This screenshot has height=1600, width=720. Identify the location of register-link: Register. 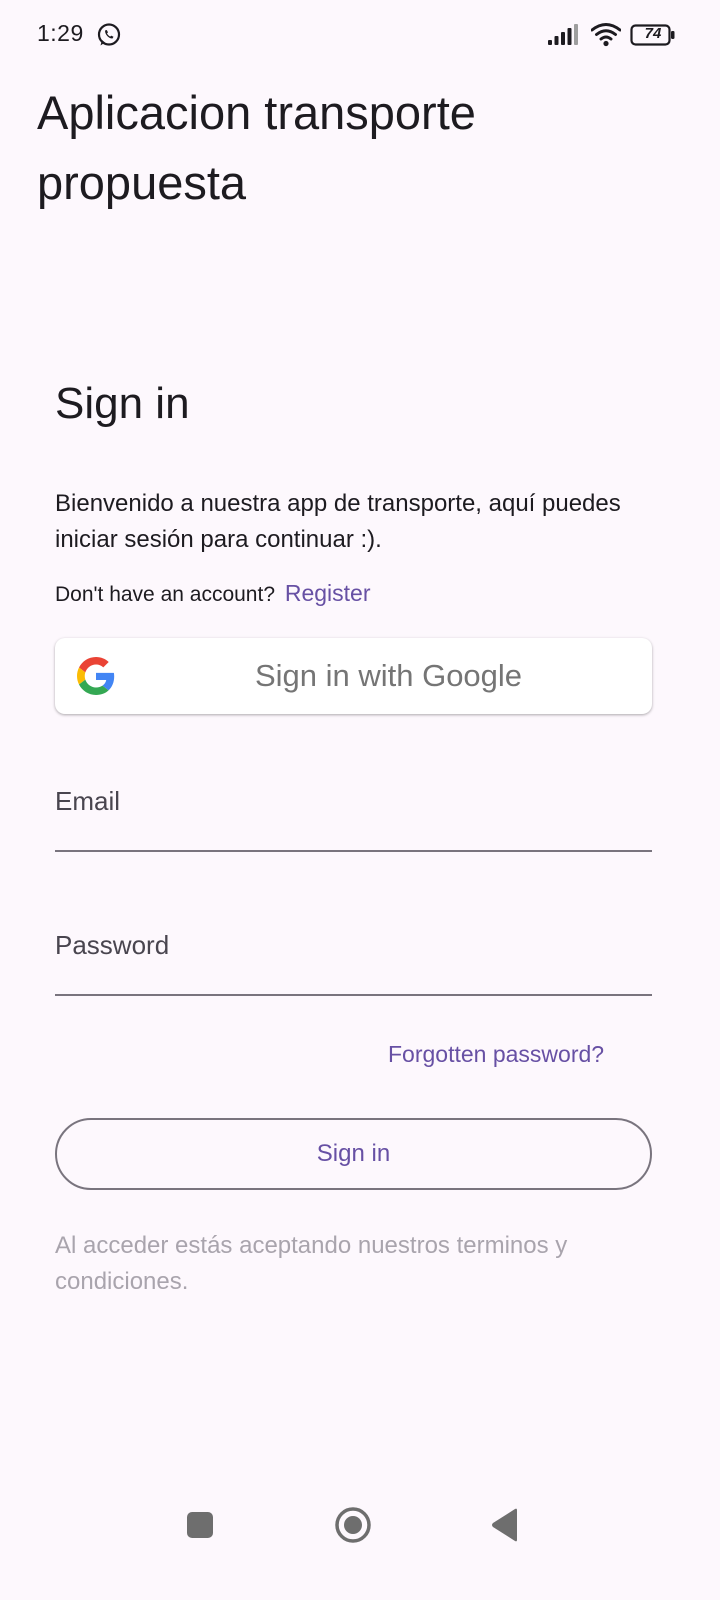
(328, 593).